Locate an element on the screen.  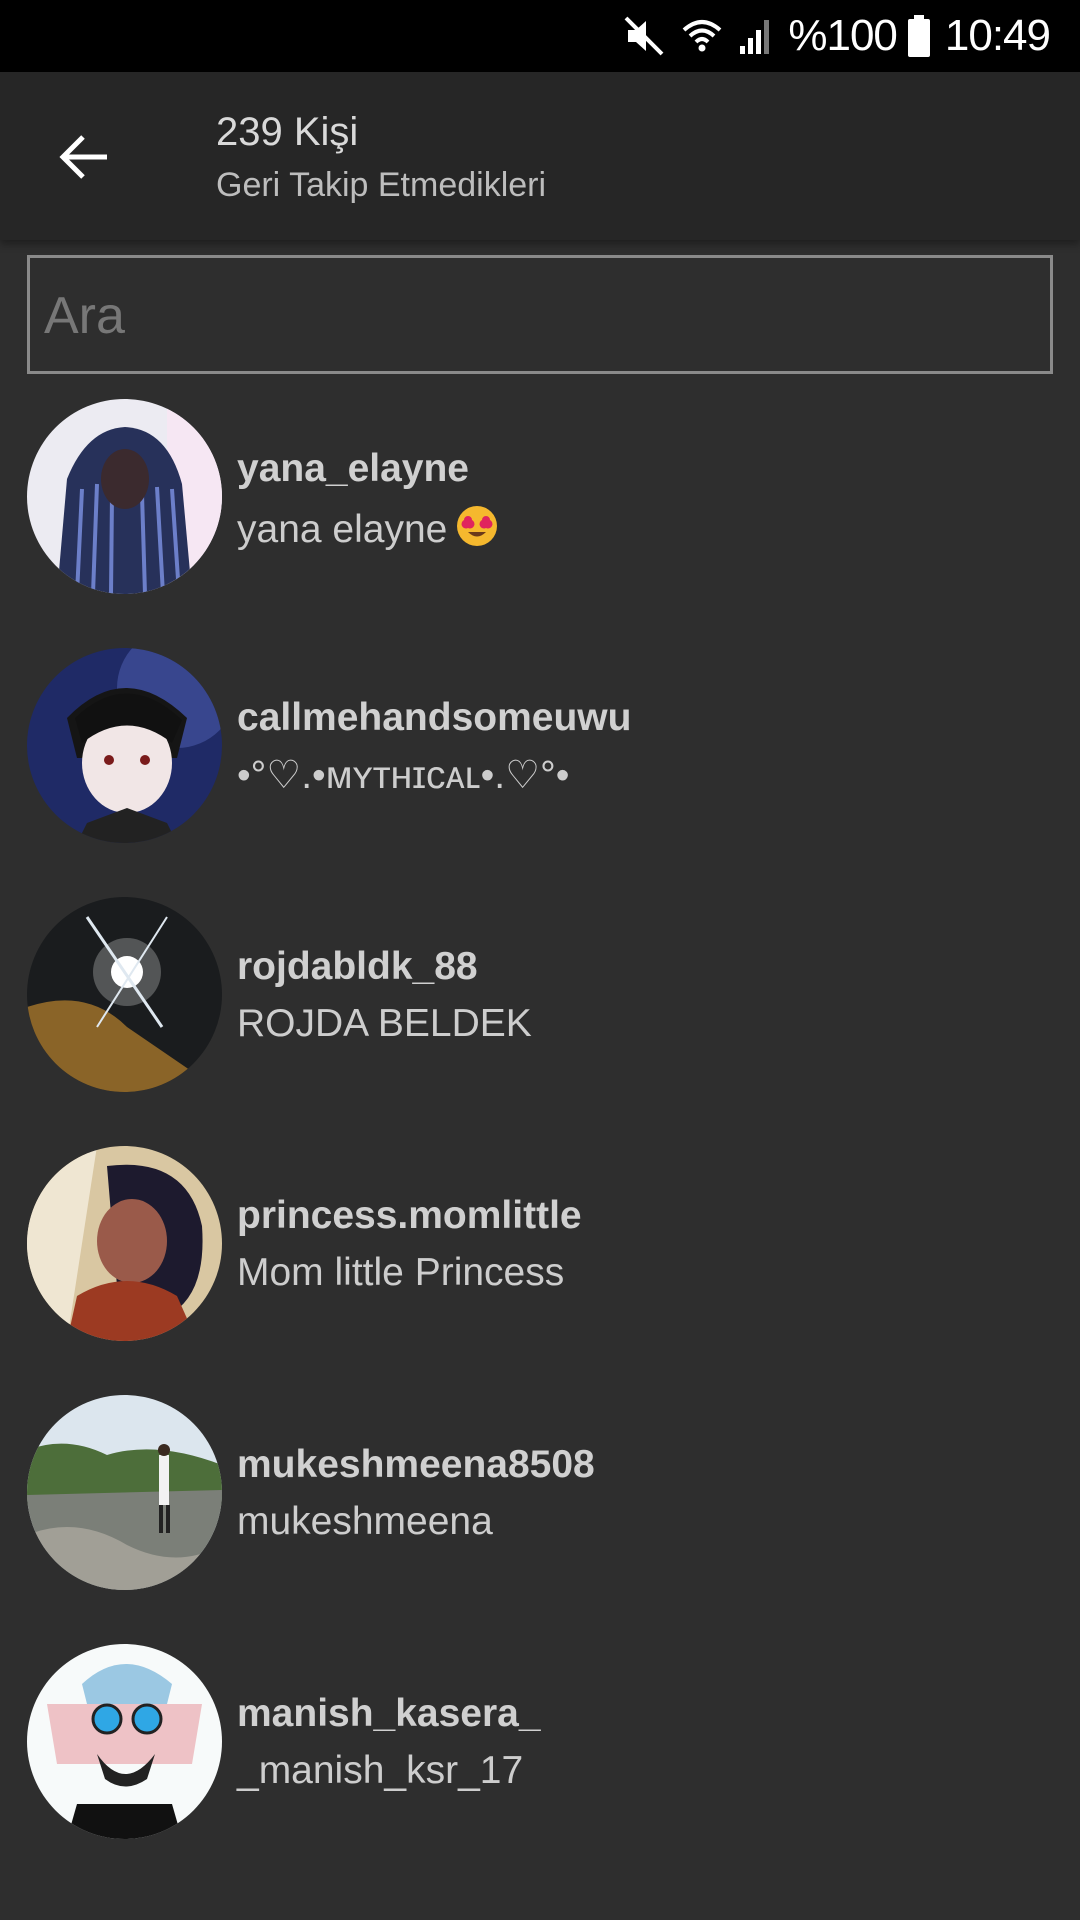
search-box is located at coordinates (540, 314).